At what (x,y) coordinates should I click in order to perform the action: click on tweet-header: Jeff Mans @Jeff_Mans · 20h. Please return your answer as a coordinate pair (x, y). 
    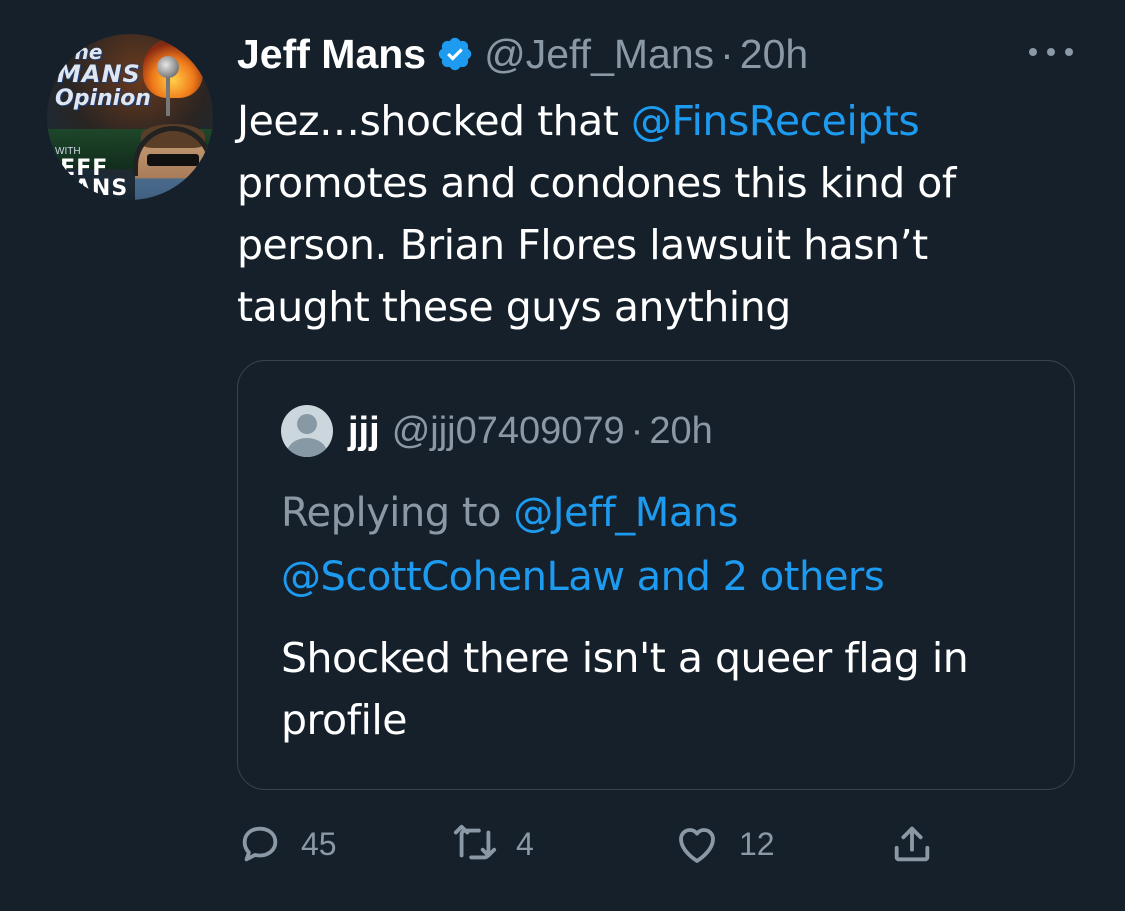
    Looking at the image, I should click on (522, 54).